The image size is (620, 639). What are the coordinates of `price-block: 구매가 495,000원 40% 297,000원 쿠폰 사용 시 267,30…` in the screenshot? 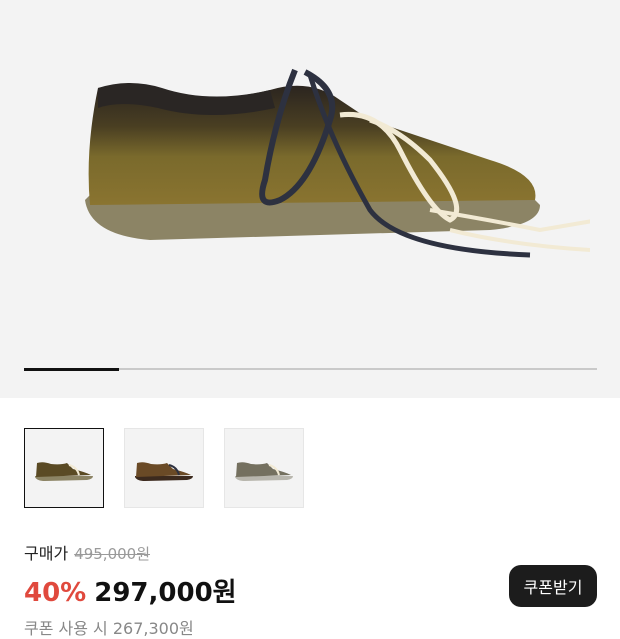 It's located at (130, 589).